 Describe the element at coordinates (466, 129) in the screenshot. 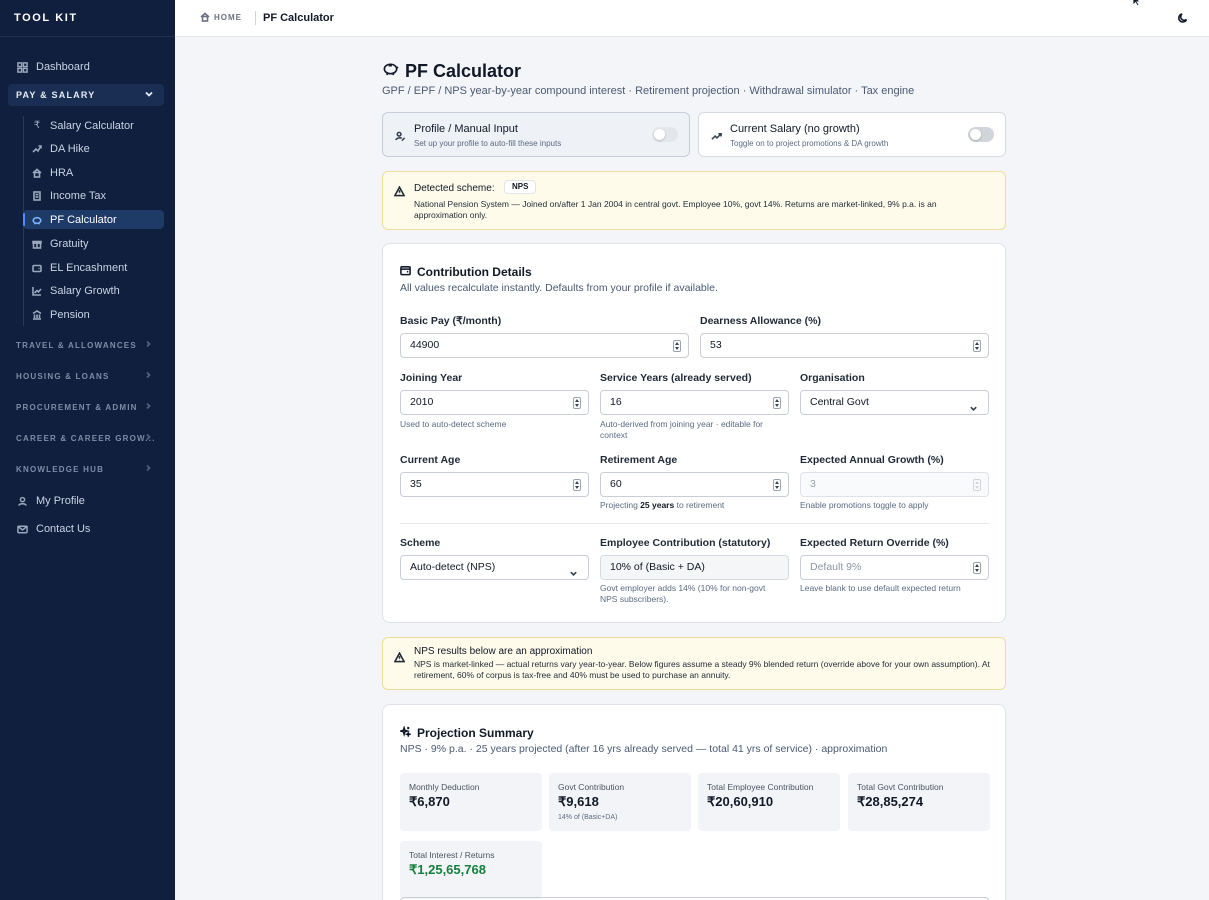

I see `profile-toggle-title: Profile / Manual Input` at that location.